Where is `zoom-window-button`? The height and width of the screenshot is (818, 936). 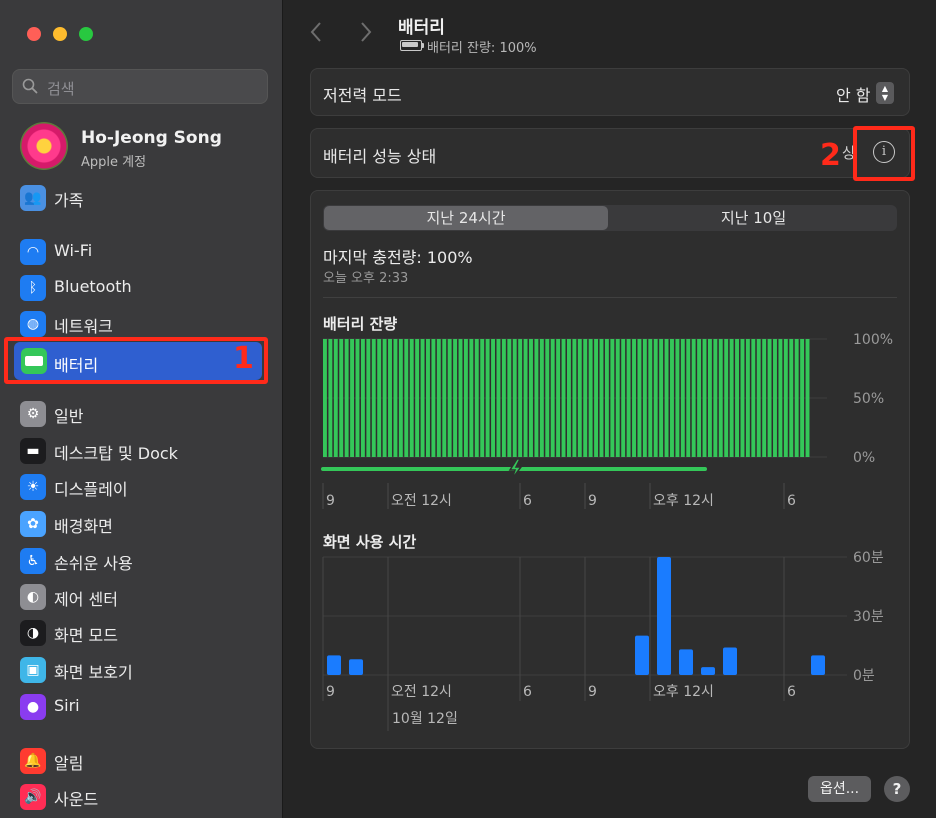 zoom-window-button is located at coordinates (86, 34).